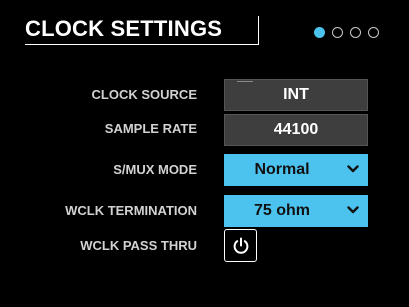 This screenshot has width=409, height=307. I want to click on clock-source-field: INT, so click(296, 95).